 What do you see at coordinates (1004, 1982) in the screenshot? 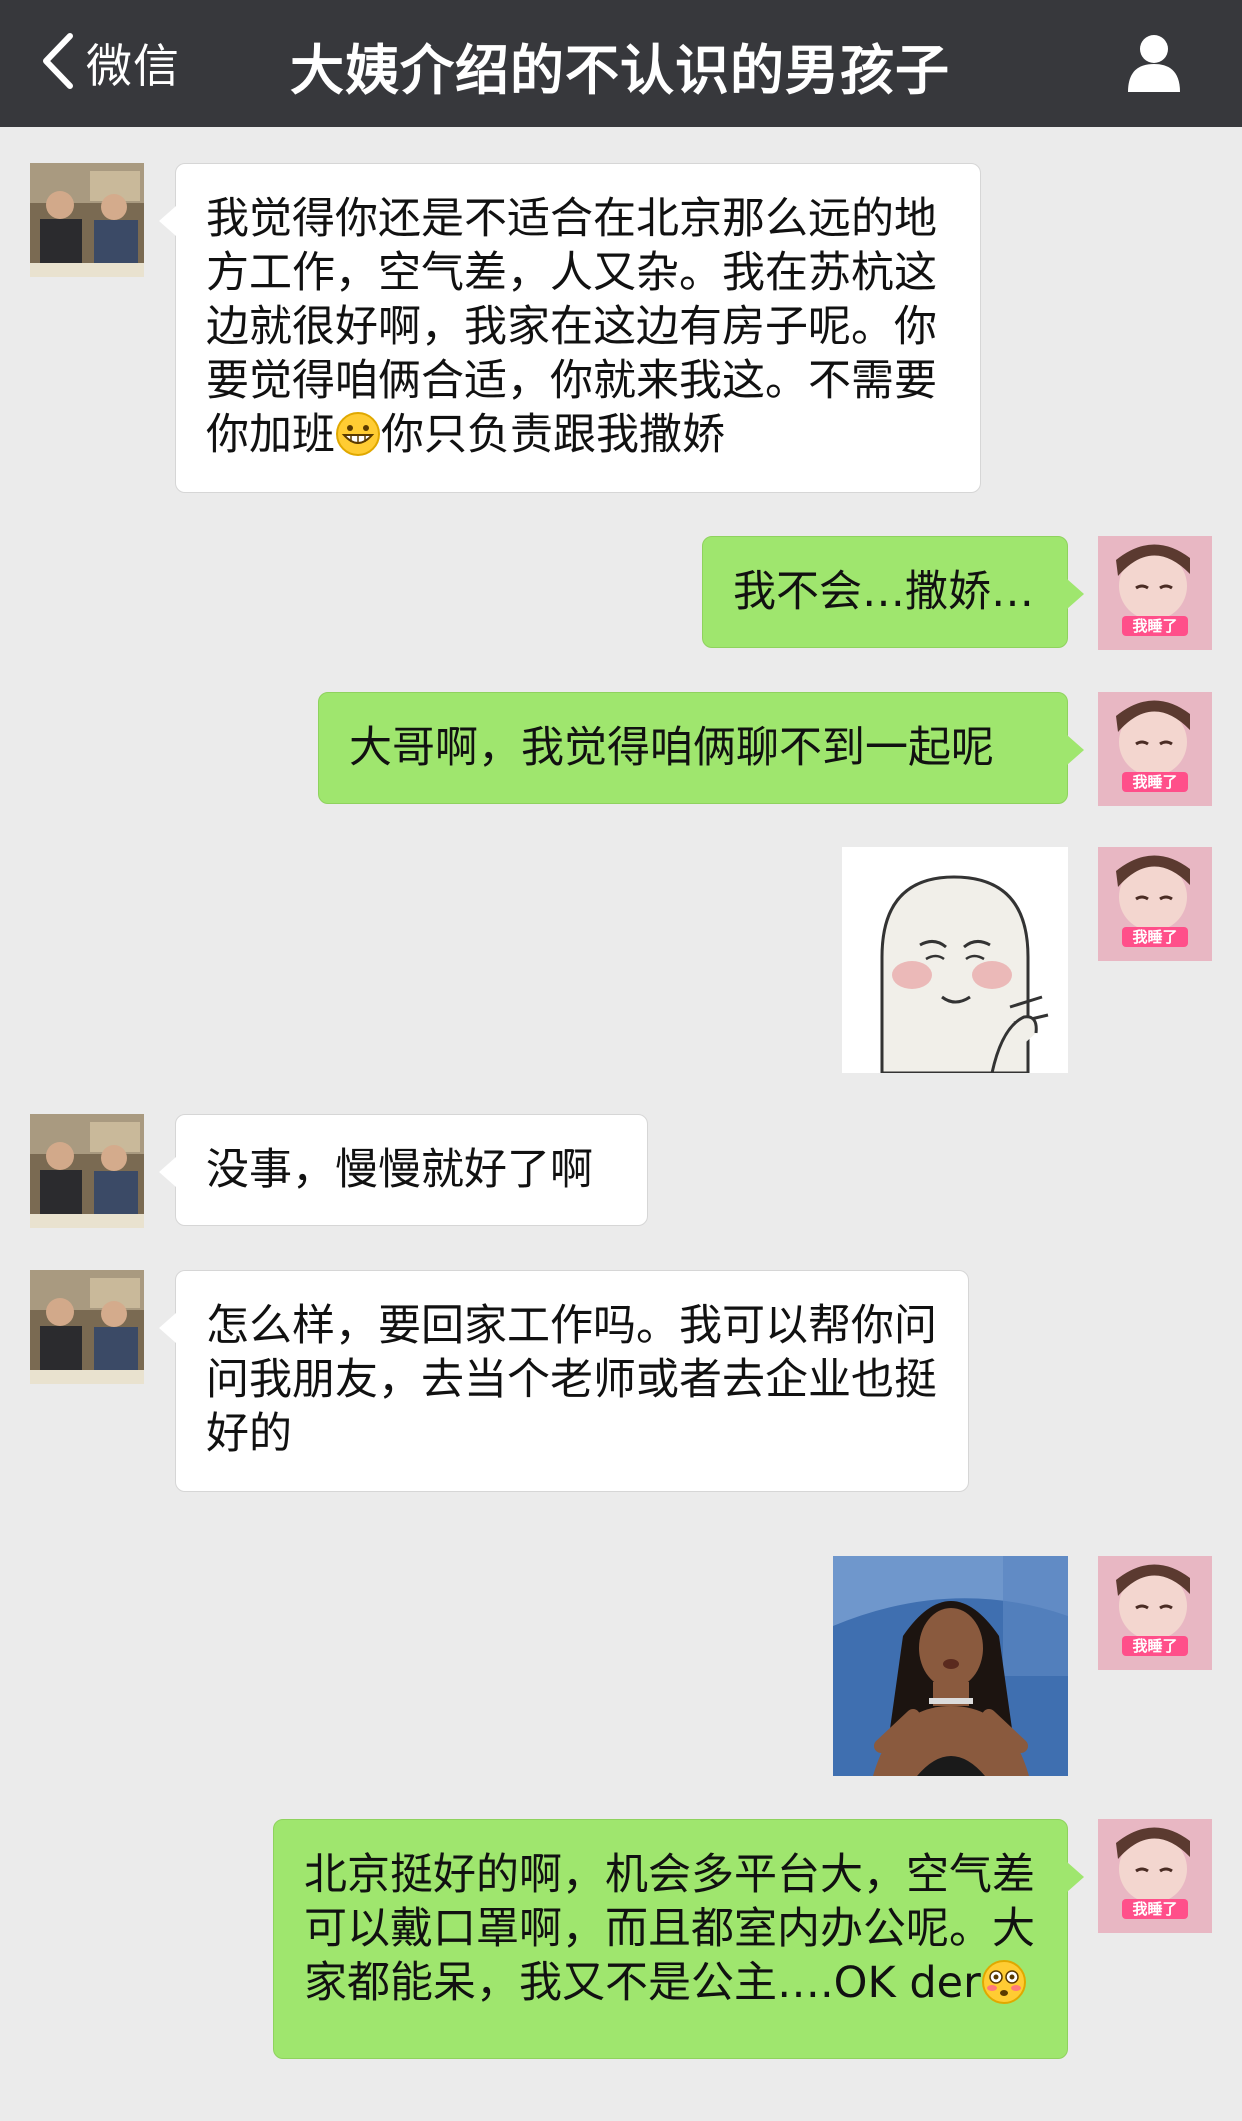
I see `flushed-face-emoji` at bounding box center [1004, 1982].